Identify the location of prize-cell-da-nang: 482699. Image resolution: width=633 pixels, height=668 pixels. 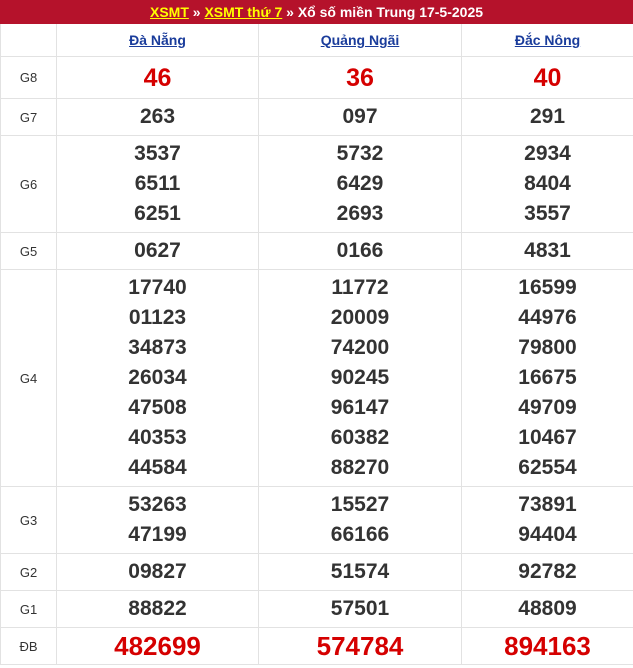
(157, 646).